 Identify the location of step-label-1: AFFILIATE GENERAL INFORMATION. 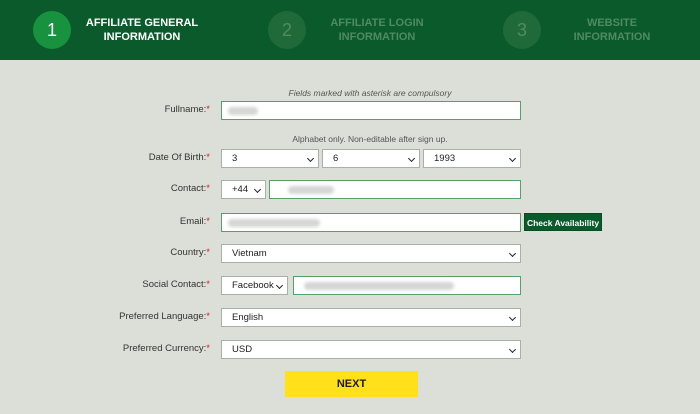
(142, 30).